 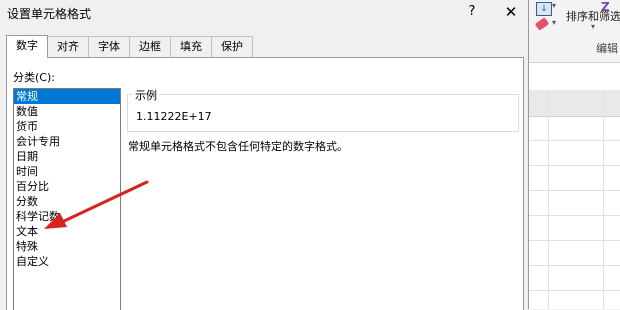 I want to click on annotation-arrow-head, so click(x=55, y=221).